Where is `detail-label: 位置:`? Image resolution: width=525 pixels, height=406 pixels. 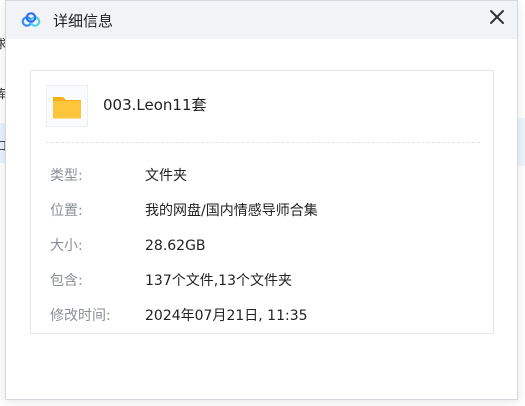
detail-label: 位置: is located at coordinates (66, 211).